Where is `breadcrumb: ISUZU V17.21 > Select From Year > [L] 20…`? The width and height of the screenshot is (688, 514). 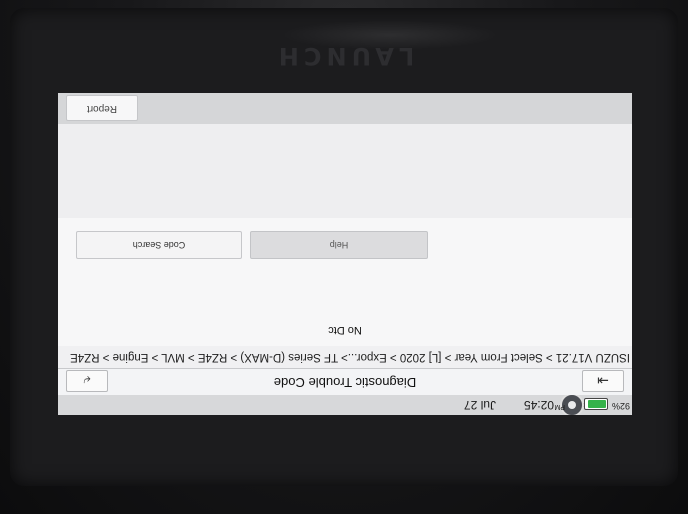 breadcrumb: ISUZU V17.21 > Select From Year > [L] 20… is located at coordinates (345, 357).